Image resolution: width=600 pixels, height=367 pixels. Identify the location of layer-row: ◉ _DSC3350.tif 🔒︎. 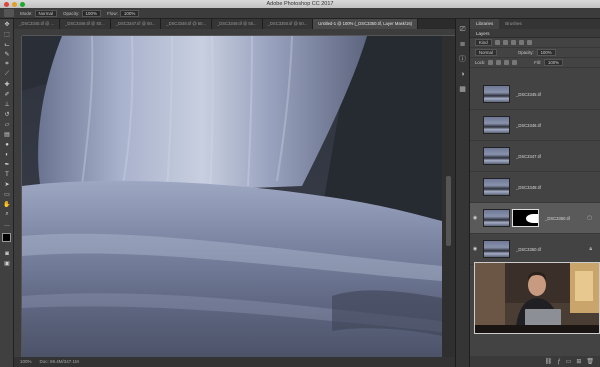
(535, 249).